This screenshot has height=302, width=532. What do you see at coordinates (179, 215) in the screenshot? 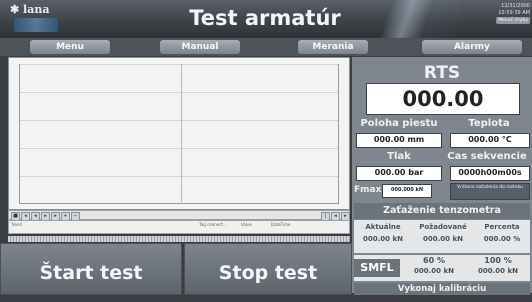
I see `chart-toolbar: ■ ◂ ◂ ▸ ▸ + − | ◂ ▸` at bounding box center [179, 215].